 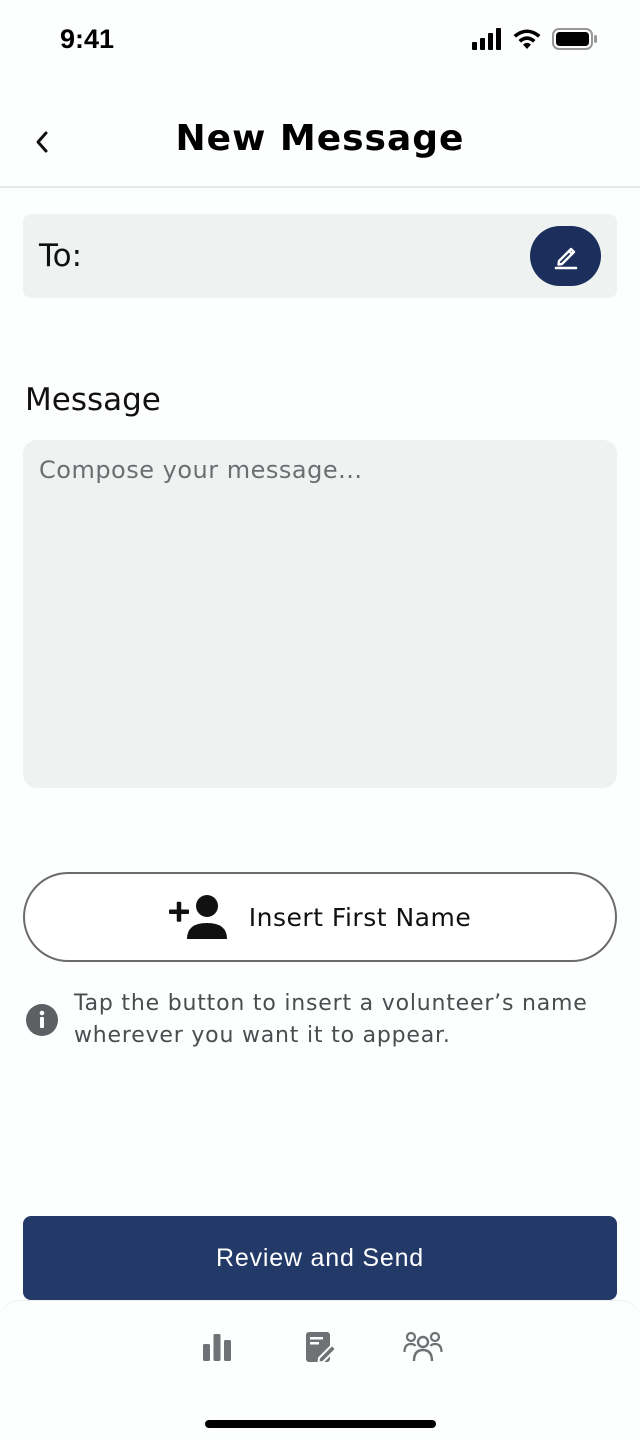 What do you see at coordinates (320, 42) in the screenshot?
I see `status-bar: 9:41` at bounding box center [320, 42].